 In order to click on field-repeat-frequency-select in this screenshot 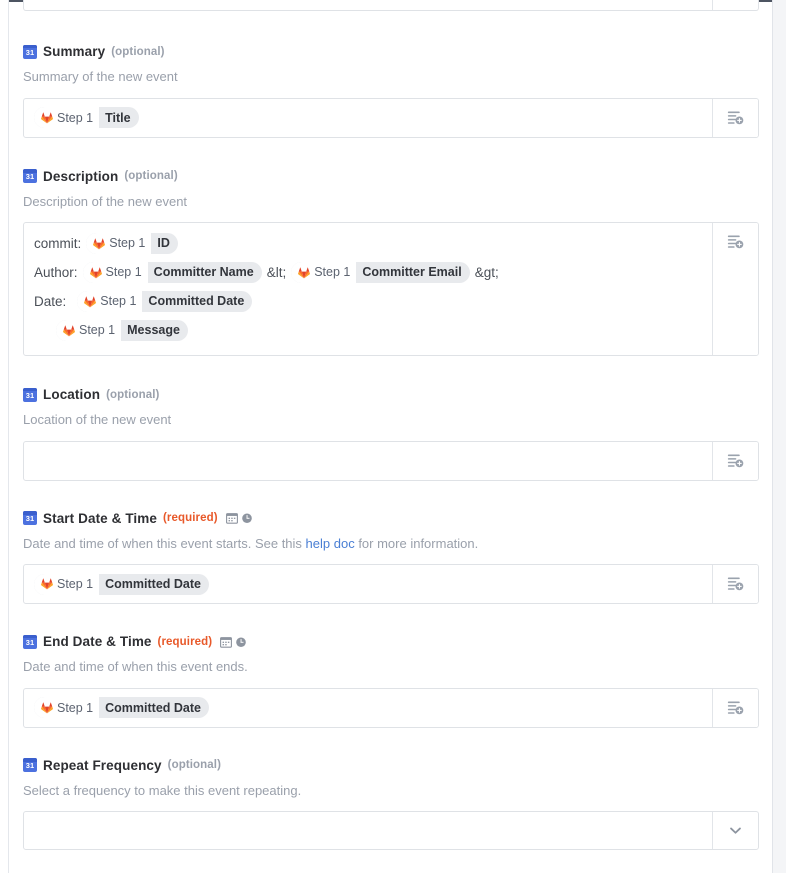, I will do `click(368, 830)`.